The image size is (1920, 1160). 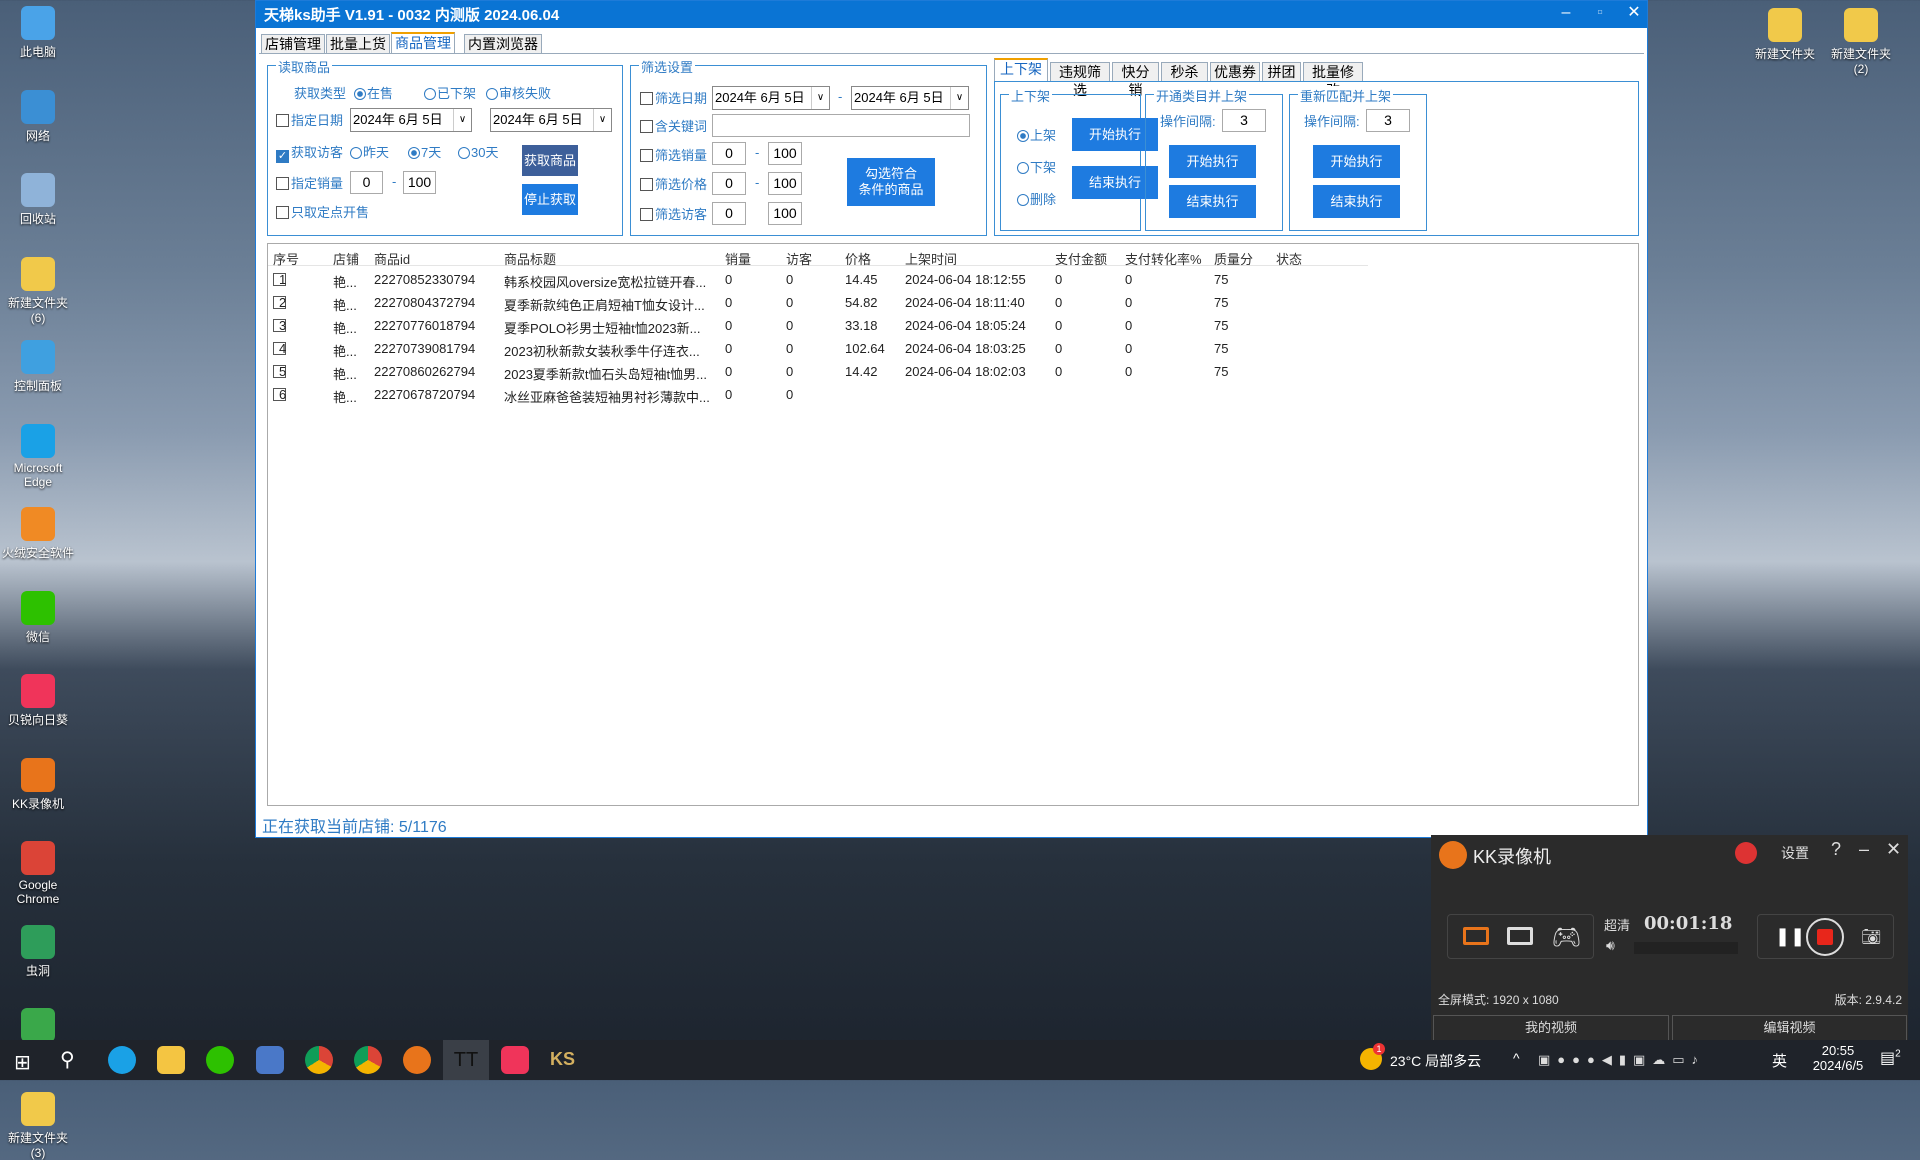 What do you see at coordinates (1235, 71) in the screenshot?
I see `ops-tab: 优惠券` at bounding box center [1235, 71].